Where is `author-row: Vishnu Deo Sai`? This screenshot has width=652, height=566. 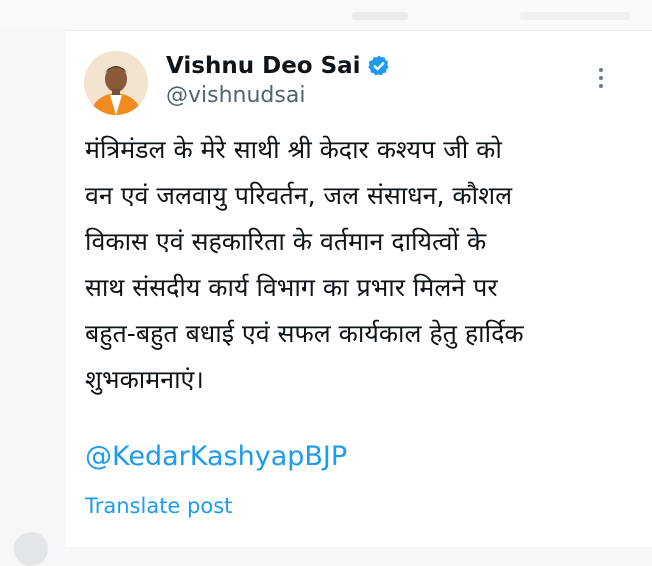 author-row: Vishnu Deo Sai is located at coordinates (278, 66).